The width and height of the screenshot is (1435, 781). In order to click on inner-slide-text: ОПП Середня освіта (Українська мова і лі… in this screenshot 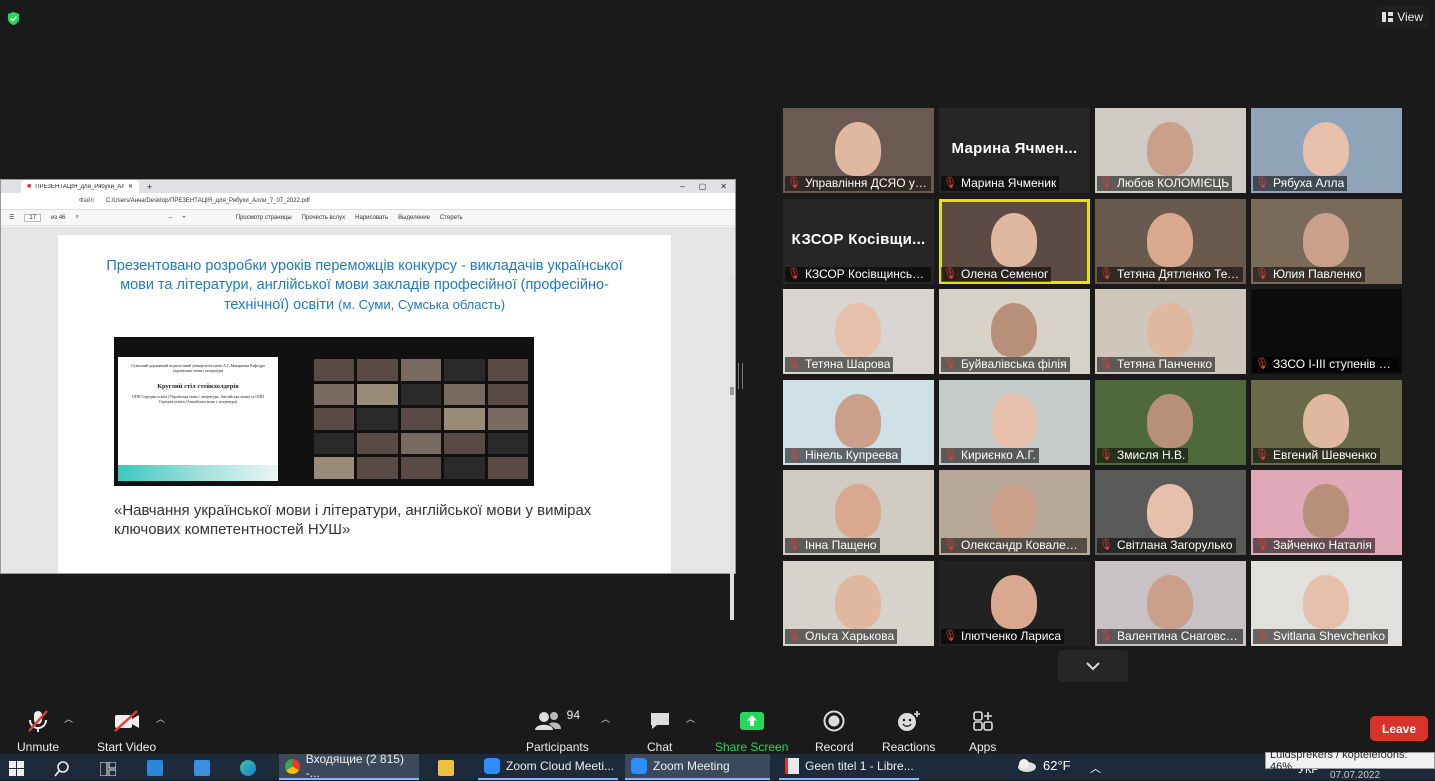, I will do `click(198, 399)`.